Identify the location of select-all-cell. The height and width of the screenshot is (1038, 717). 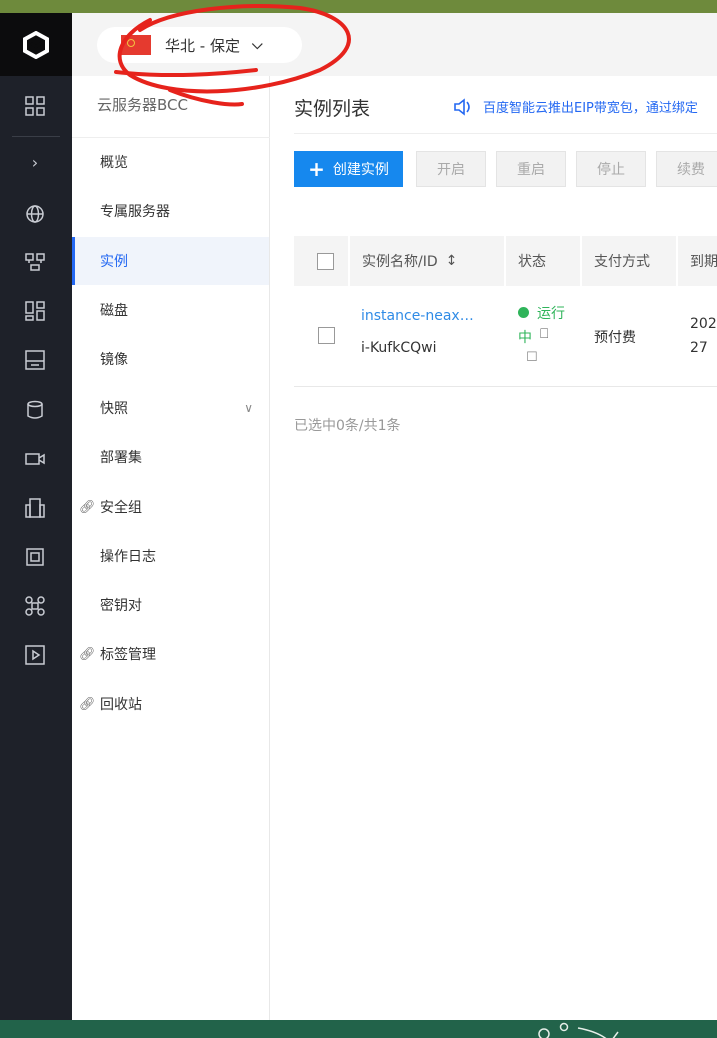
(322, 261).